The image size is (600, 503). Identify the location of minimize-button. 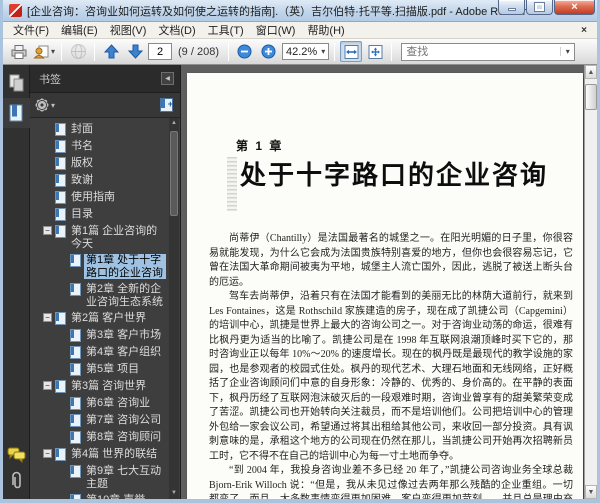
(511, 7).